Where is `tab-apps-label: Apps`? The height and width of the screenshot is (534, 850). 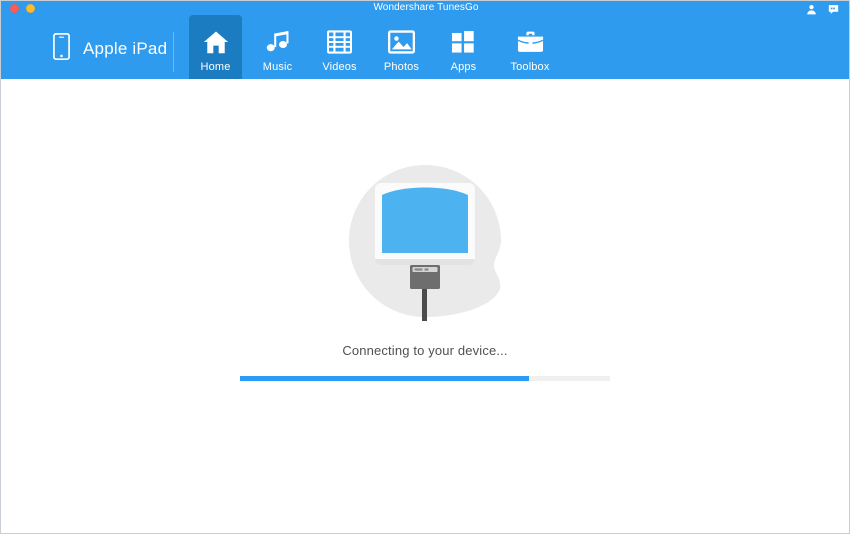
tab-apps-label: Apps is located at coordinates (463, 67).